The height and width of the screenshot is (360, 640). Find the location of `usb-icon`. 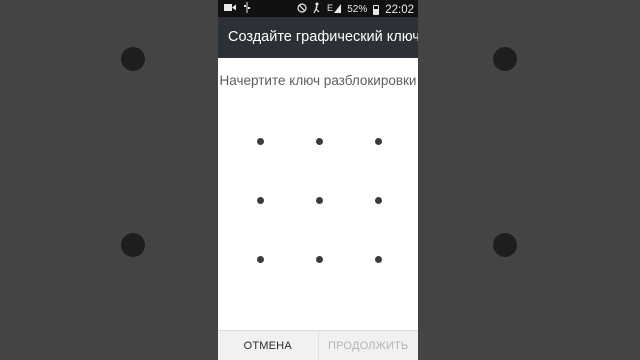

usb-icon is located at coordinates (247, 9).